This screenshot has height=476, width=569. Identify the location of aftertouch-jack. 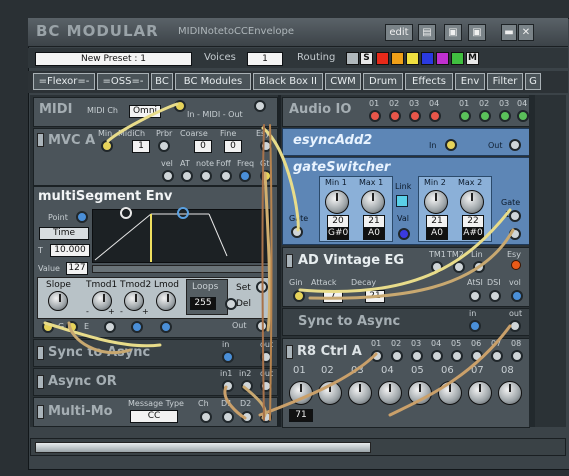
(187, 176).